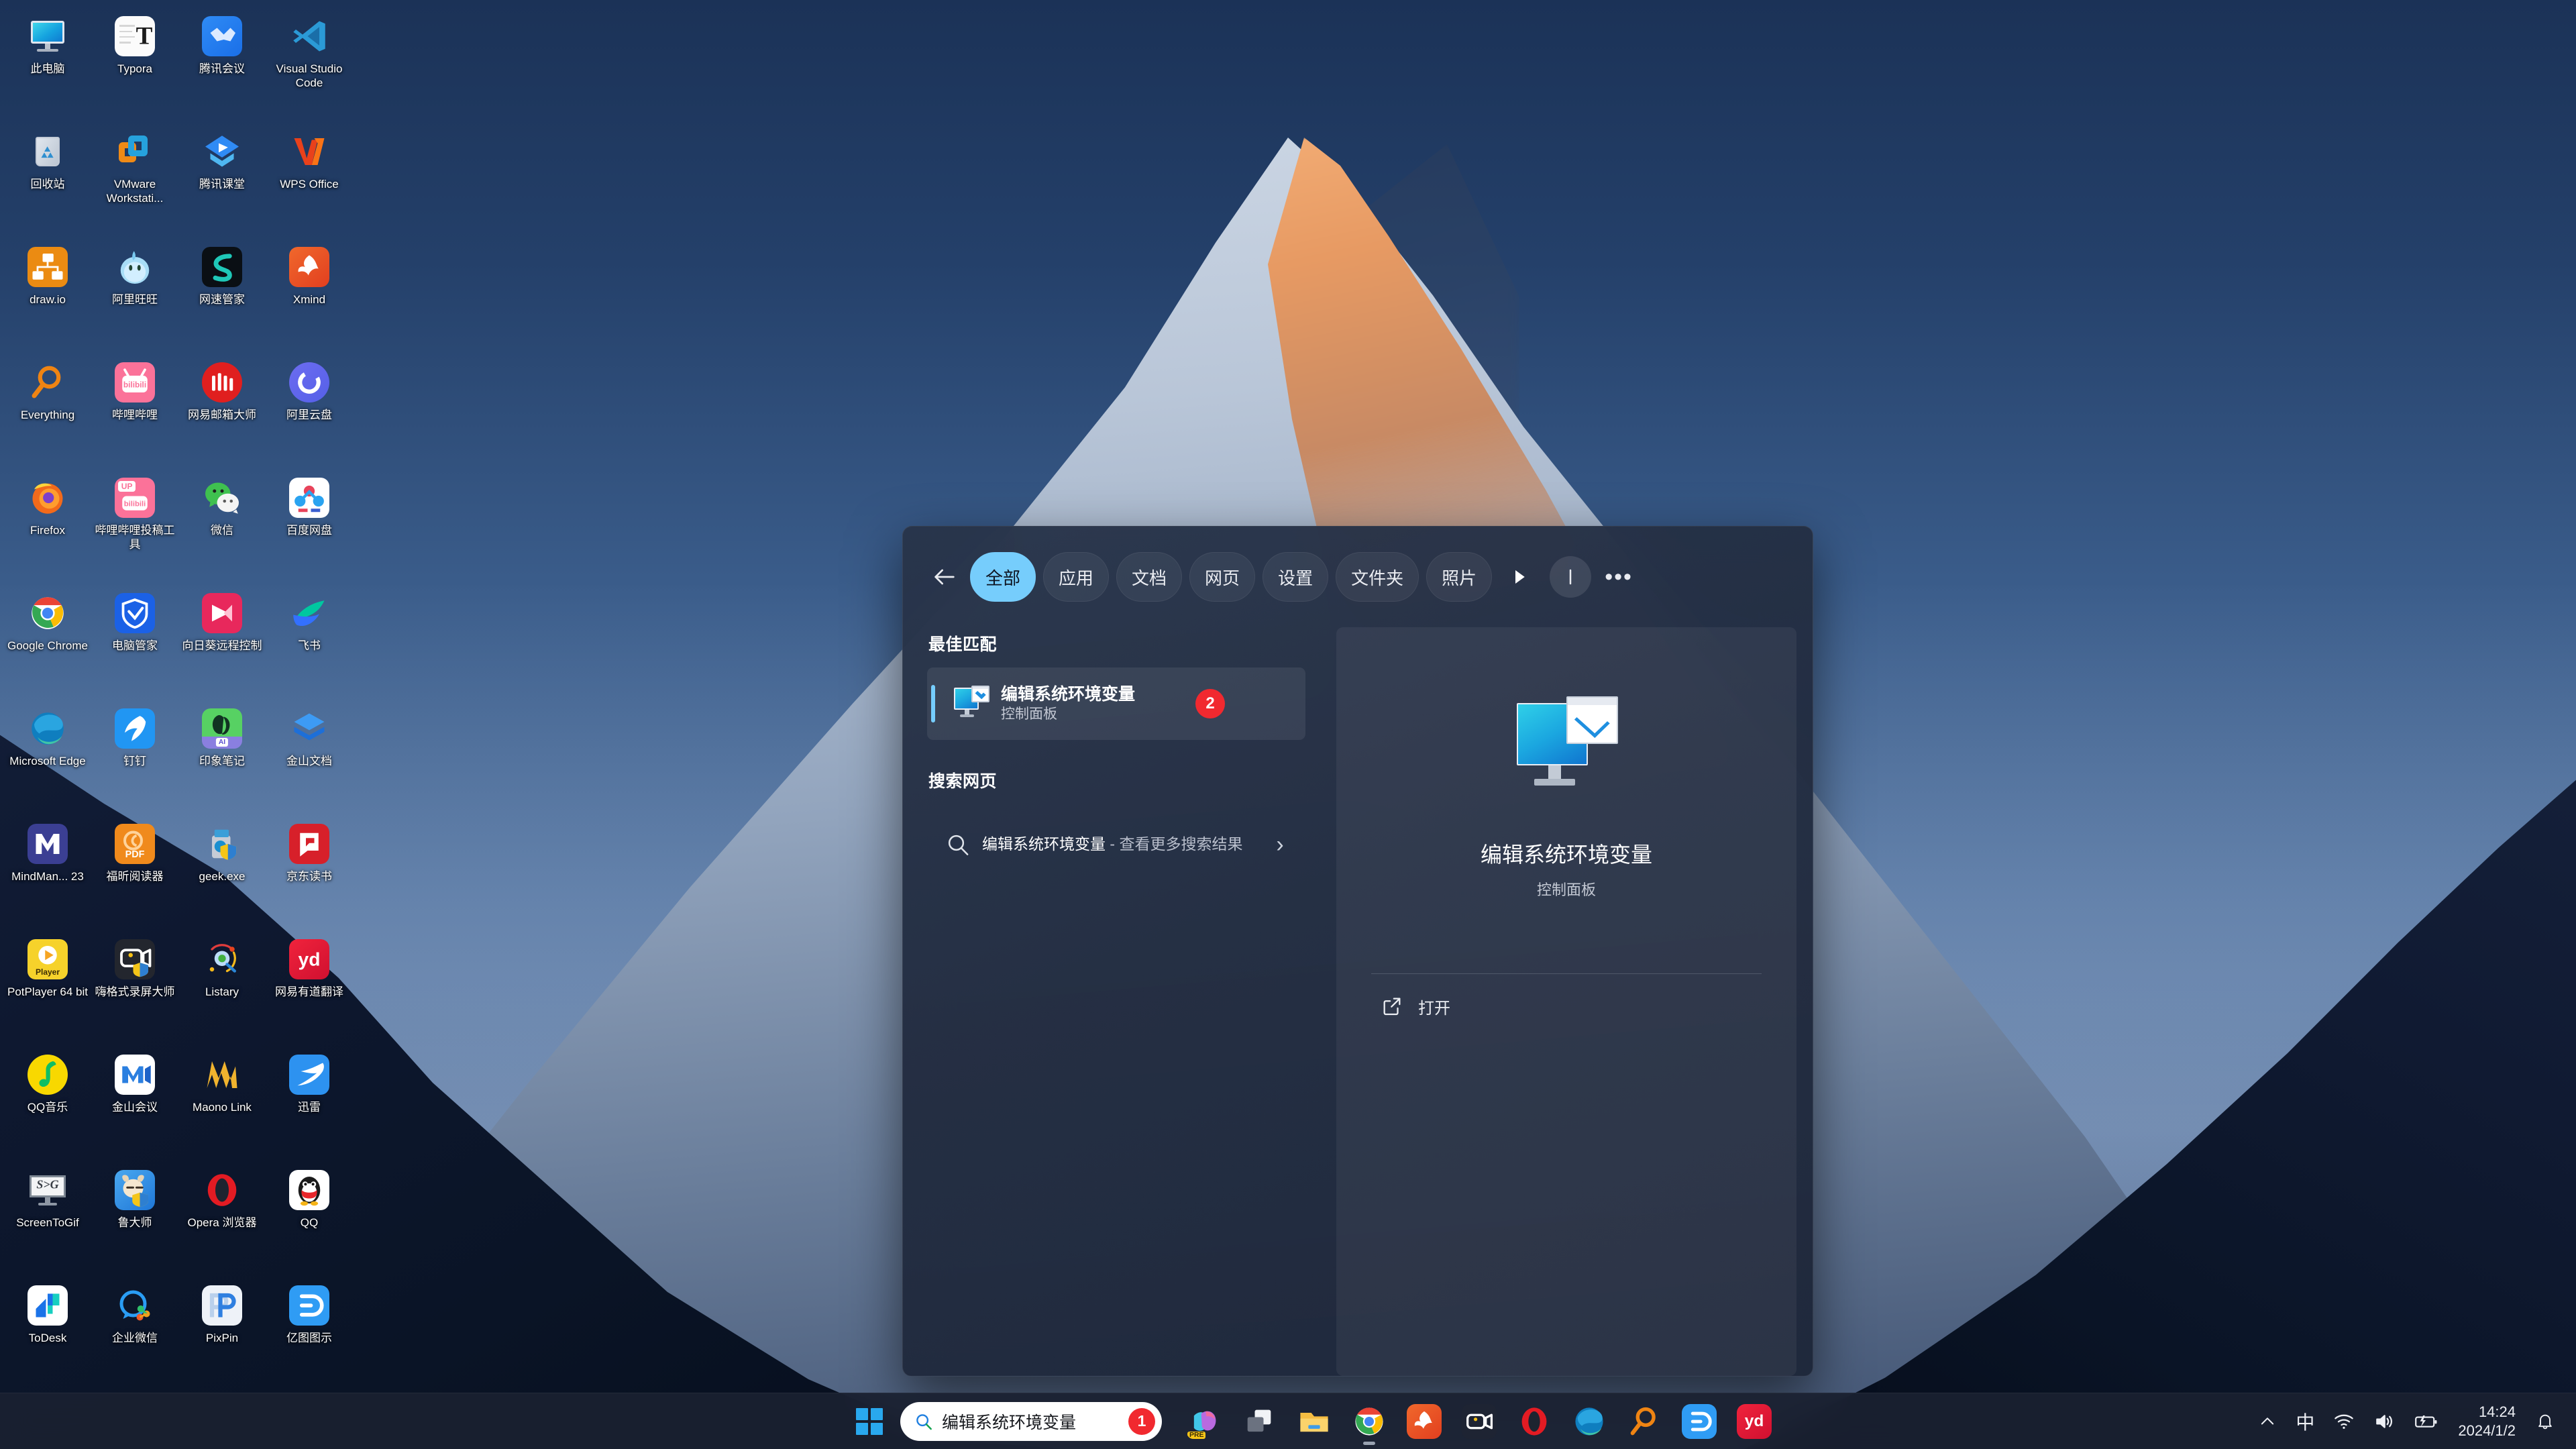 This screenshot has height=1449, width=2576. What do you see at coordinates (47, 759) in the screenshot?
I see `desktop-icon-25: Microsoft Edge` at bounding box center [47, 759].